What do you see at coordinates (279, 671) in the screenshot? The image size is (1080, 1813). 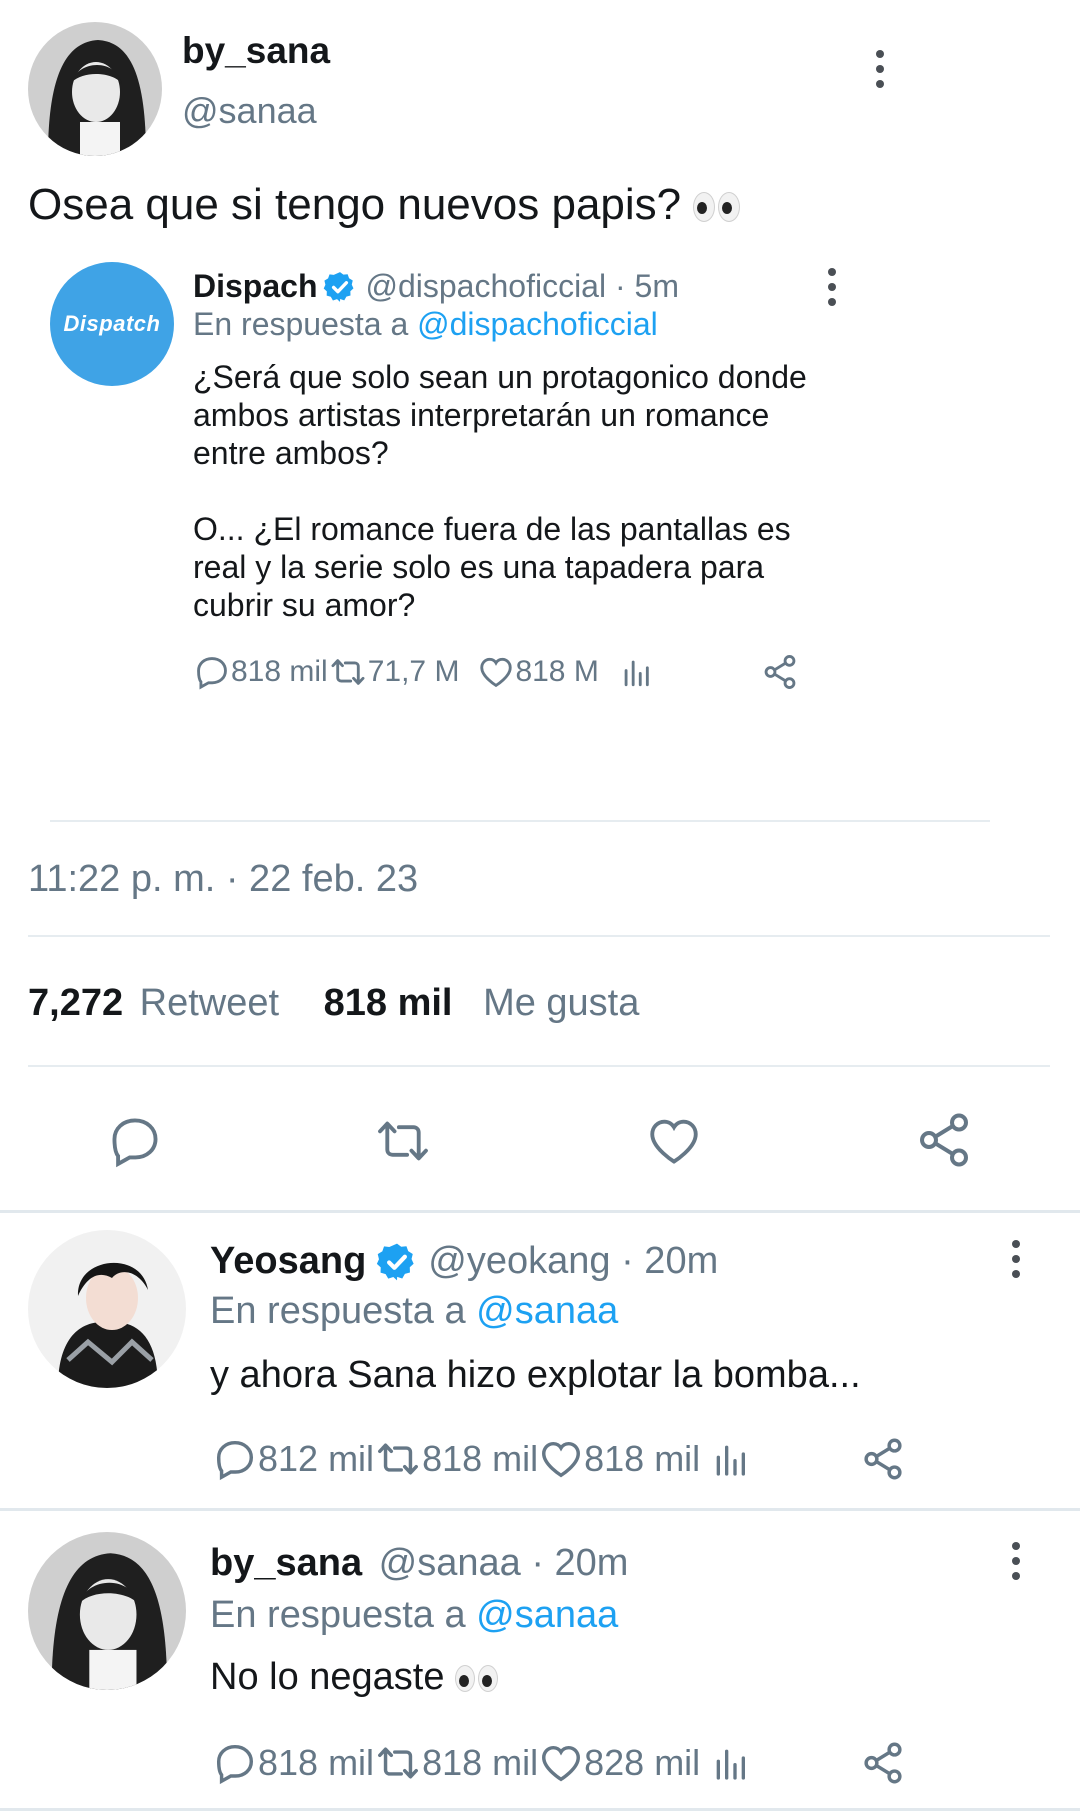 I see `quoted-reply-count: 818 mil` at bounding box center [279, 671].